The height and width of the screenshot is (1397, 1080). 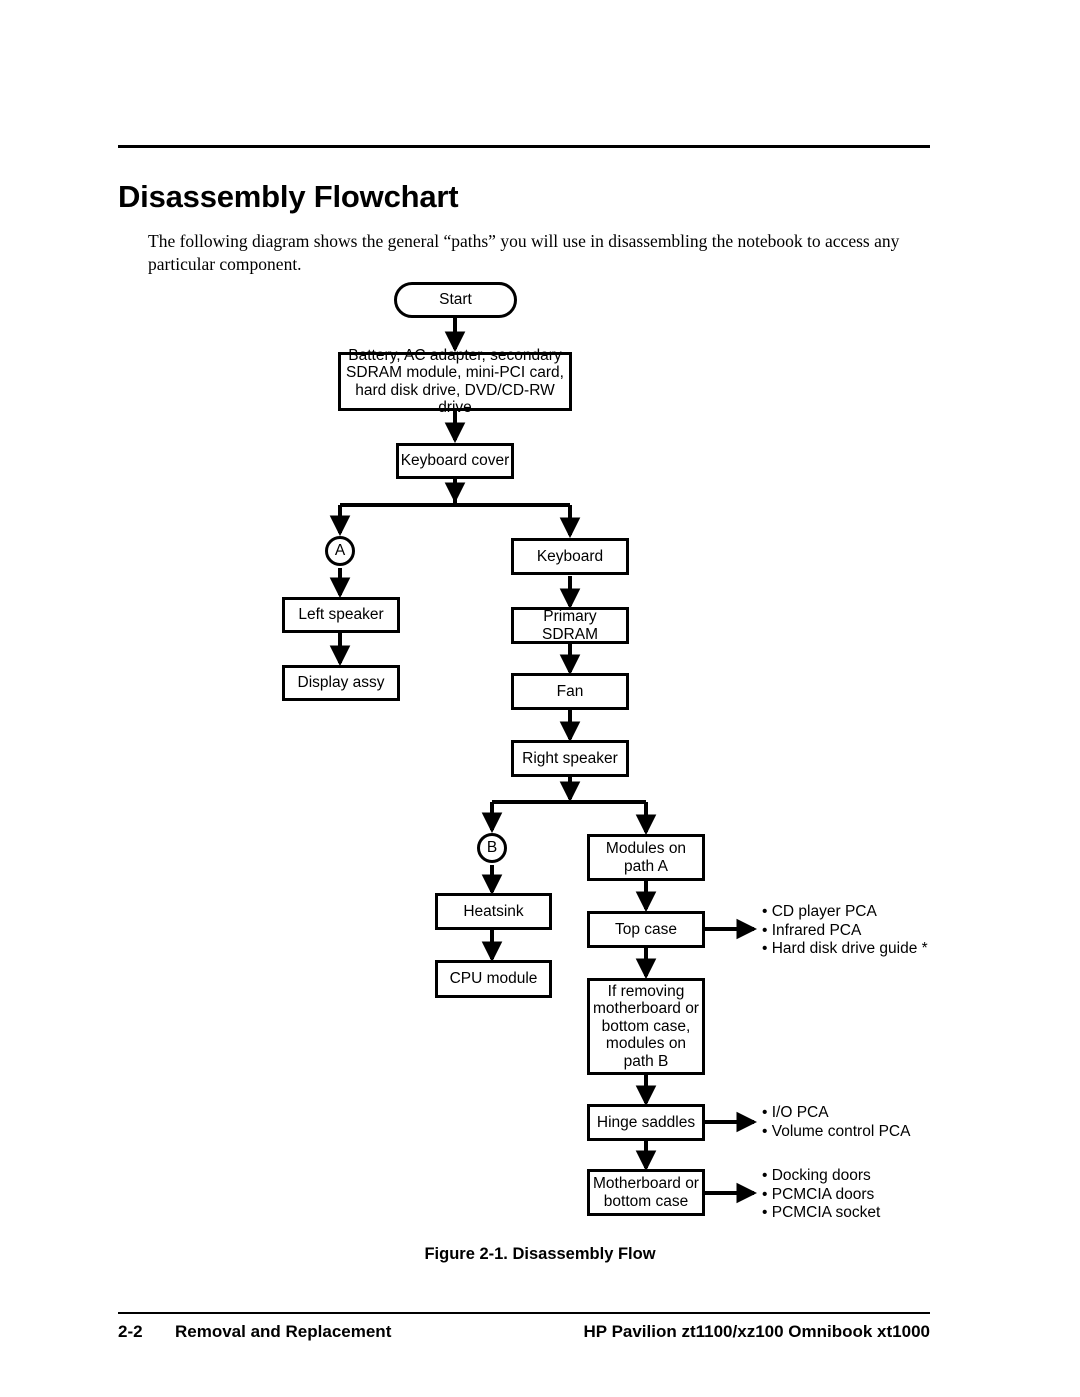 I want to click on footer-rule, so click(x=524, y=1313).